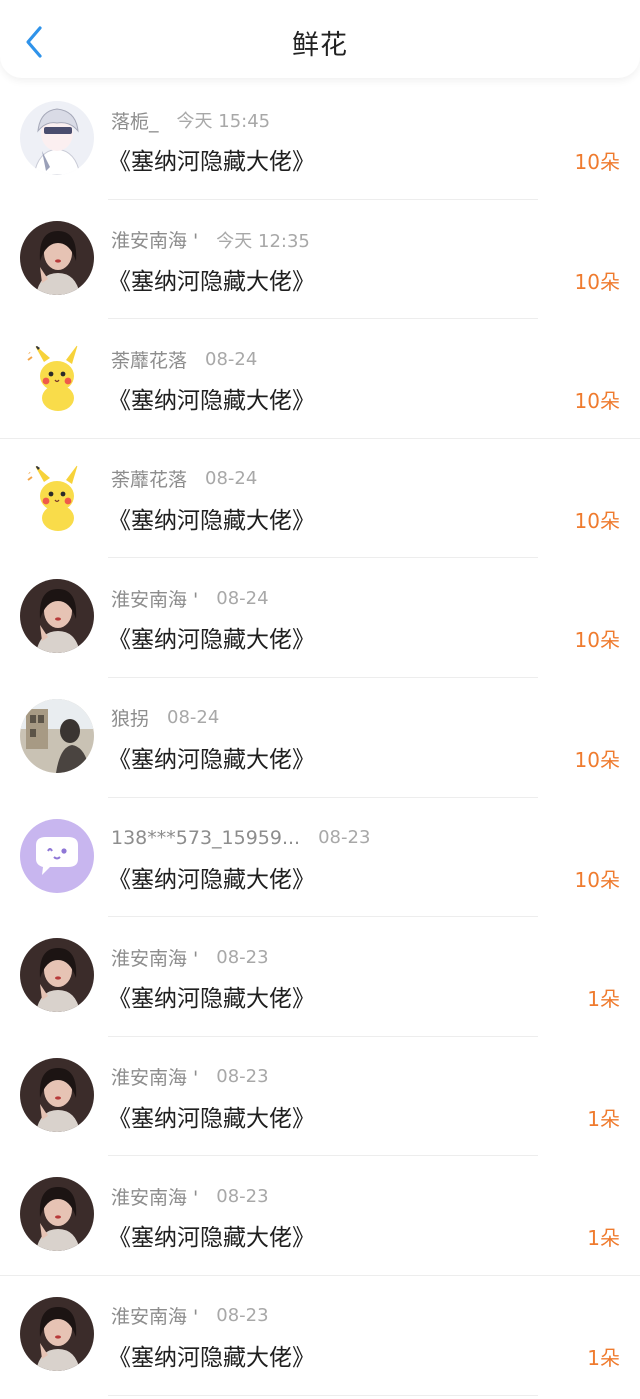 This screenshot has height=1399, width=640. Describe the element at coordinates (135, 120) in the screenshot. I see `sender-name: 落栀_` at that location.